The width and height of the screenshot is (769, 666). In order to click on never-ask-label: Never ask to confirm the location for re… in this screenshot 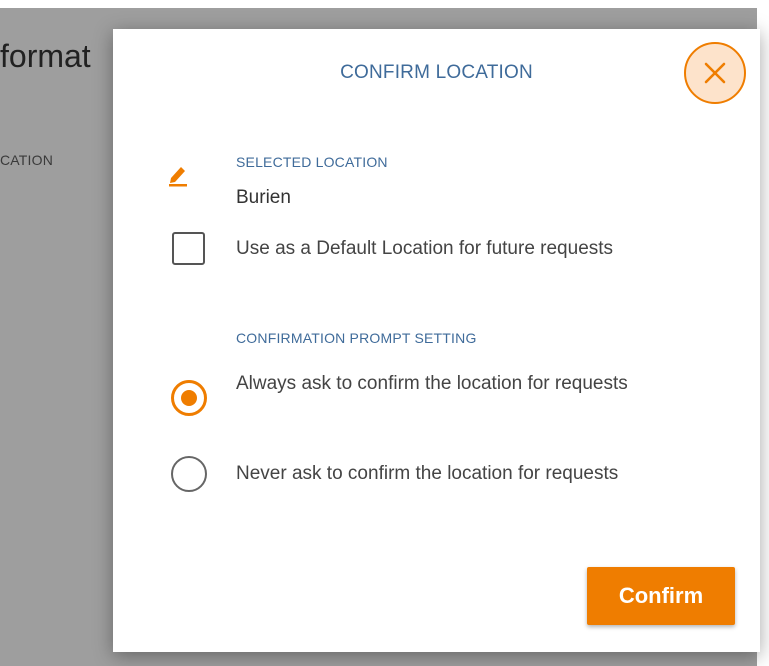, I will do `click(427, 474)`.